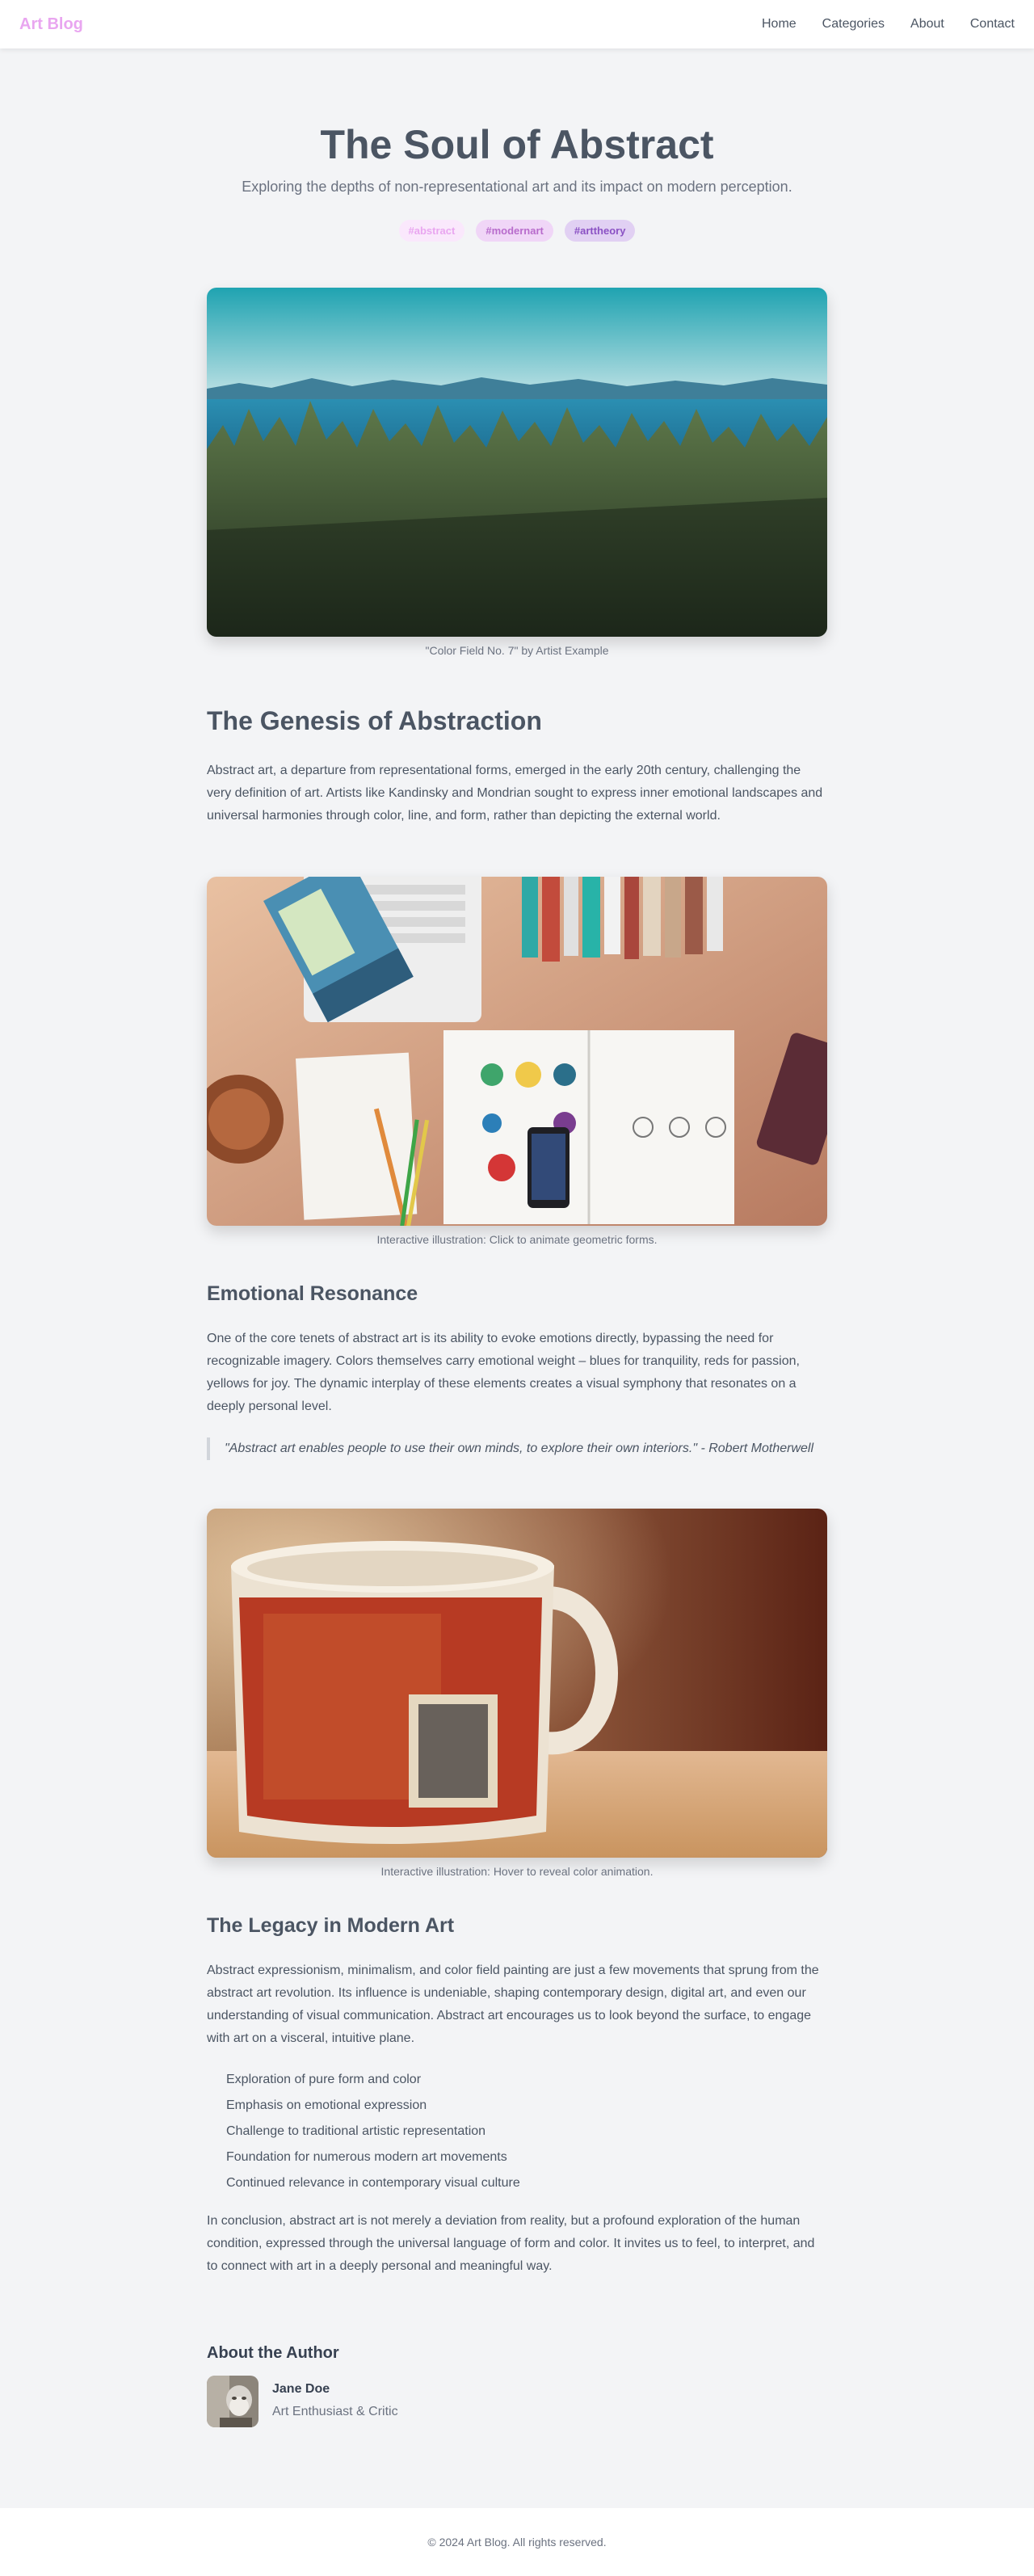 This screenshot has height=2576, width=1034. Describe the element at coordinates (993, 24) in the screenshot. I see `nav-contact: Contact` at that location.